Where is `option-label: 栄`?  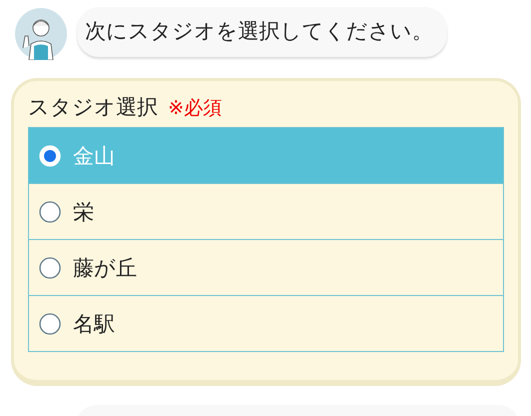 option-label: 栄 is located at coordinates (83, 212).